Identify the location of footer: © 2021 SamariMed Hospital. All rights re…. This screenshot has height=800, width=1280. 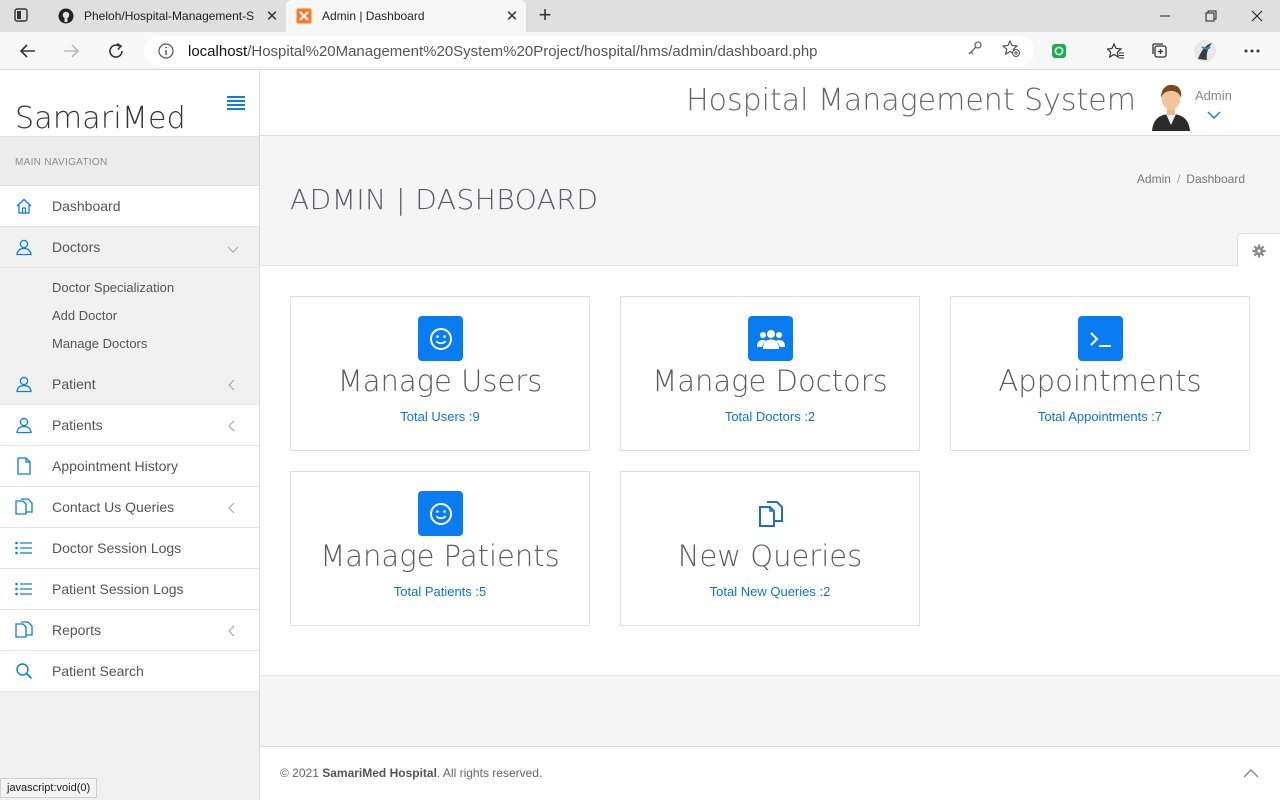
(770, 773).